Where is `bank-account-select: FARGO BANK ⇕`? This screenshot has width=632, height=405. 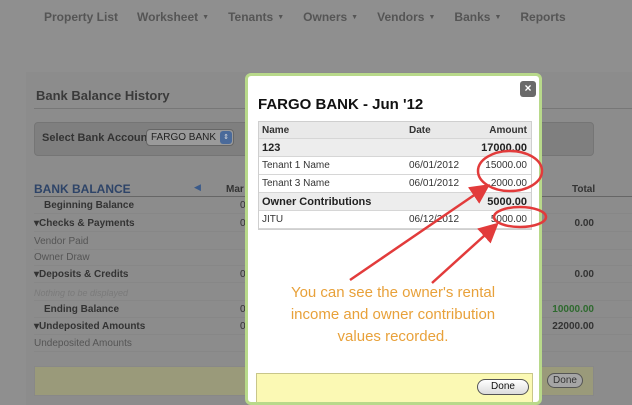 bank-account-select: FARGO BANK ⇕ is located at coordinates (190, 137).